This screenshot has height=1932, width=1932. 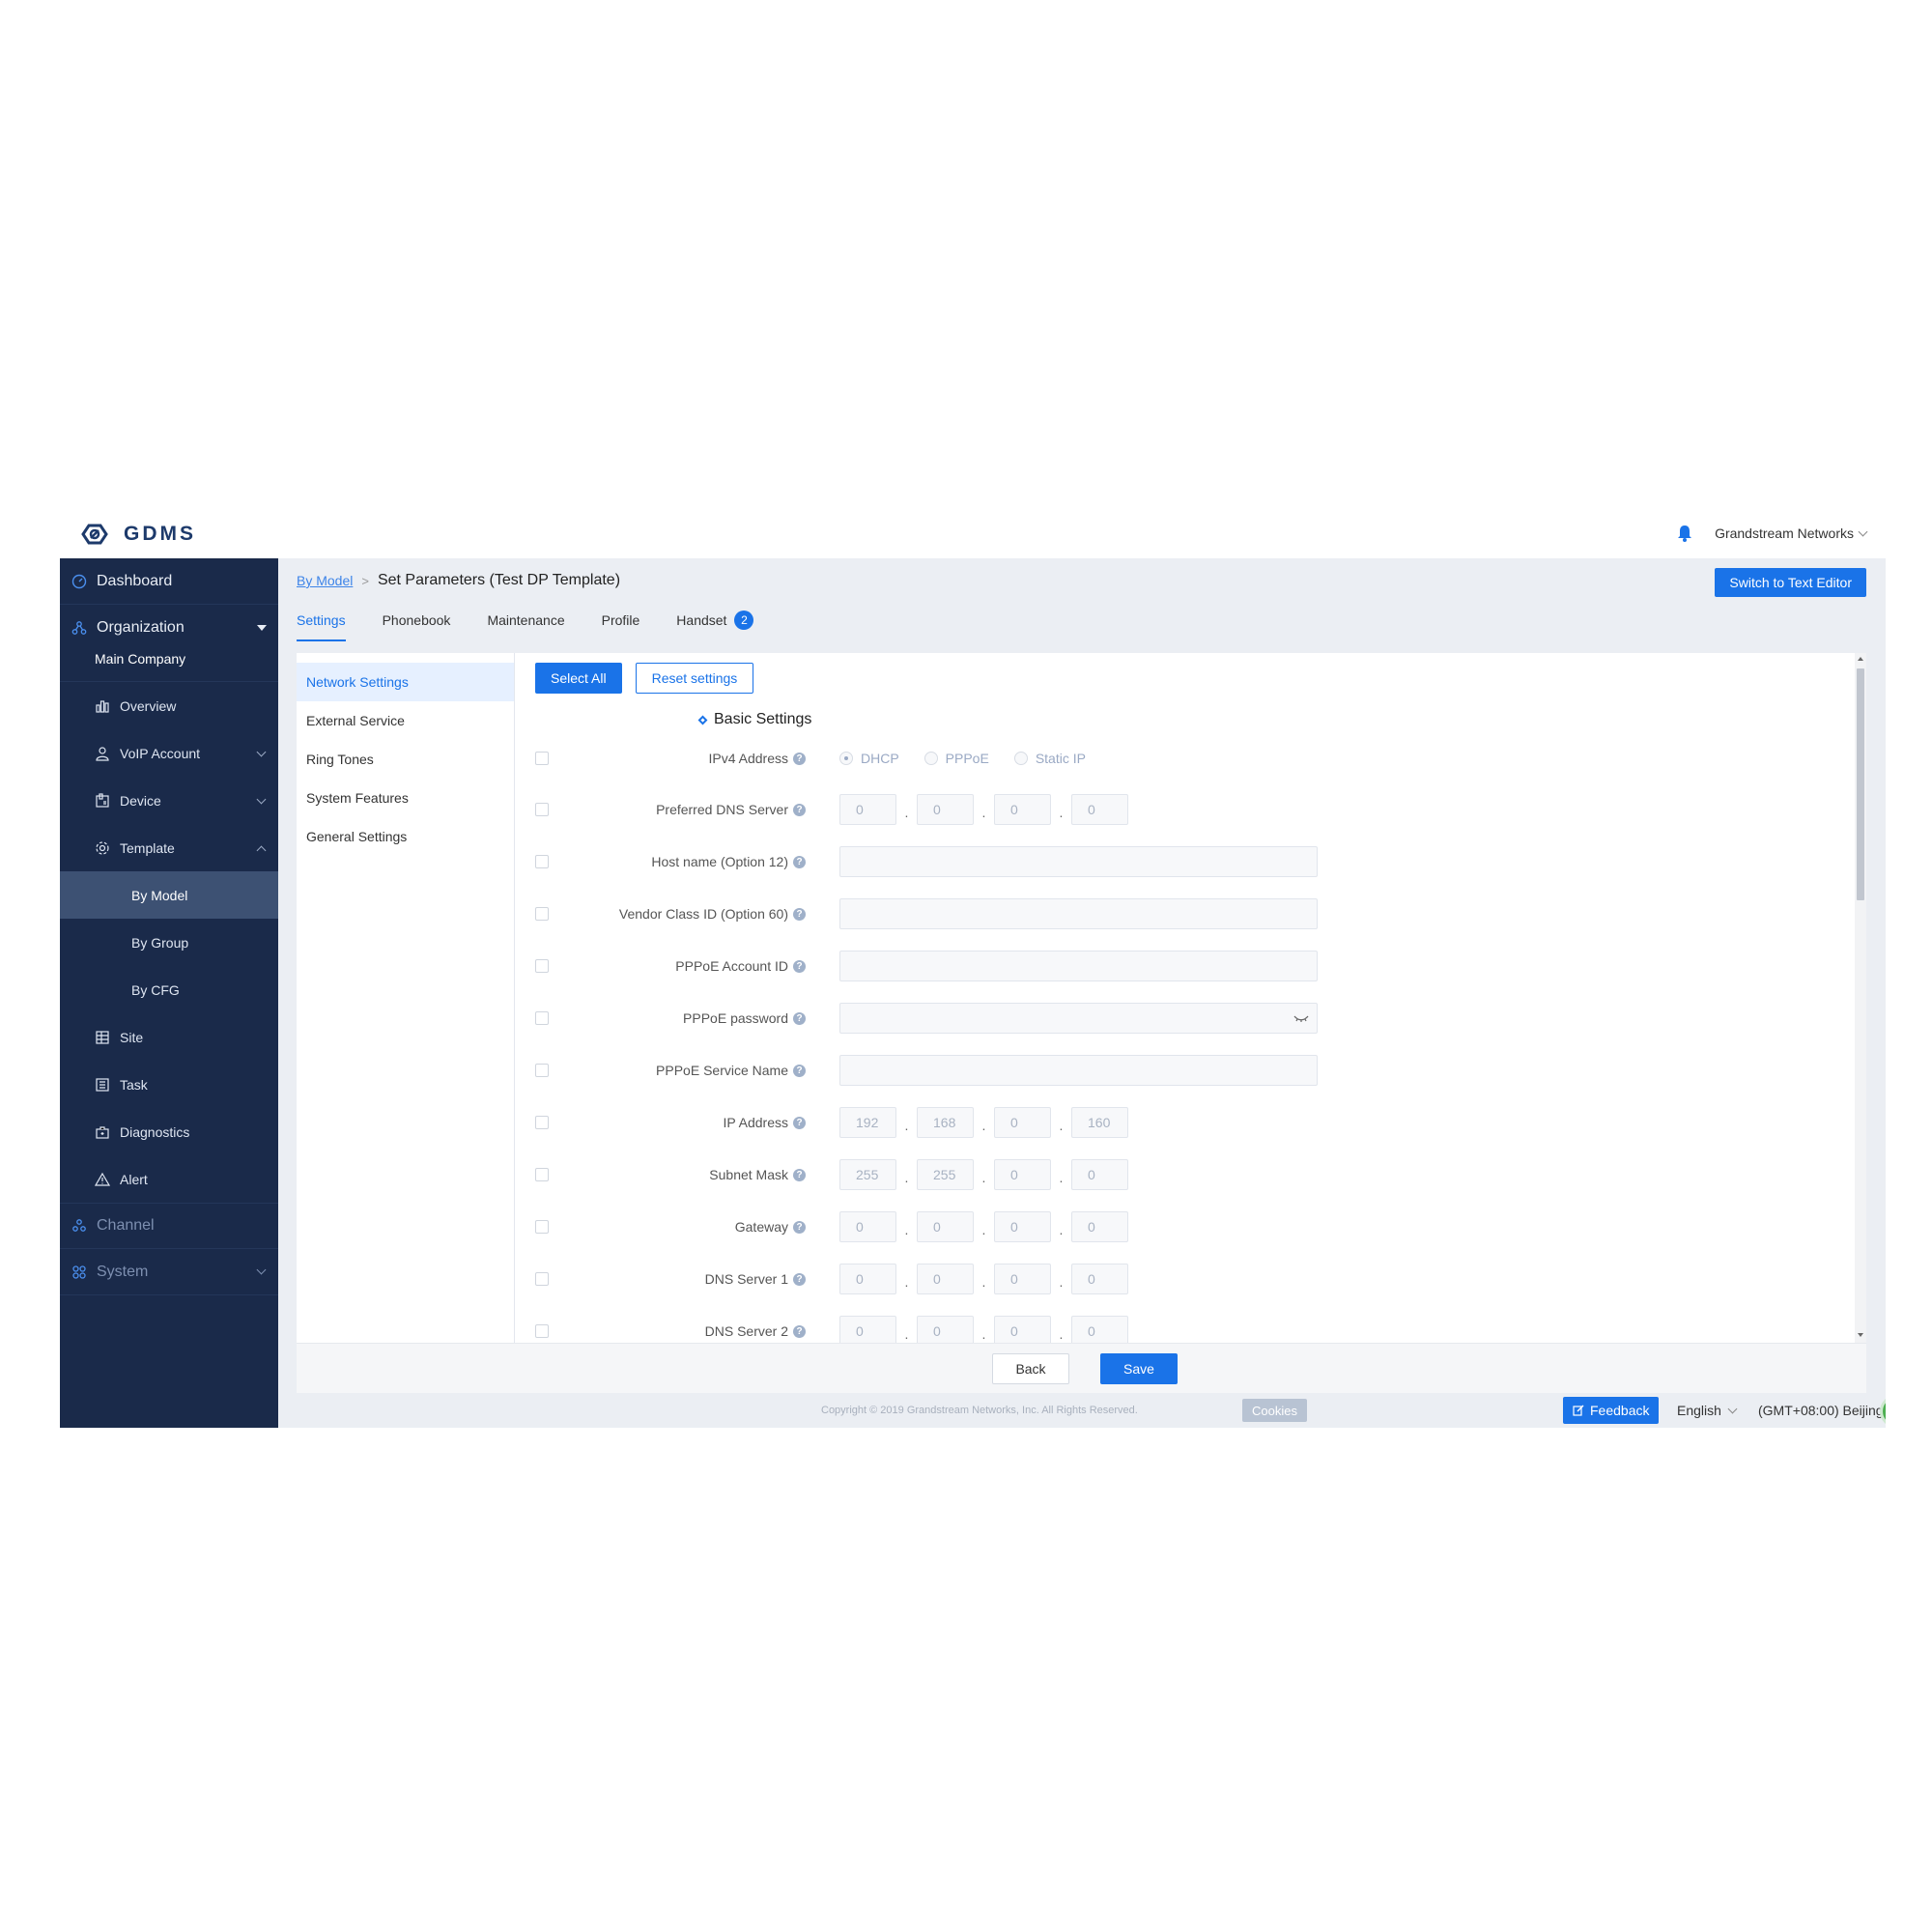 I want to click on company-name: Main Company, so click(x=169, y=666).